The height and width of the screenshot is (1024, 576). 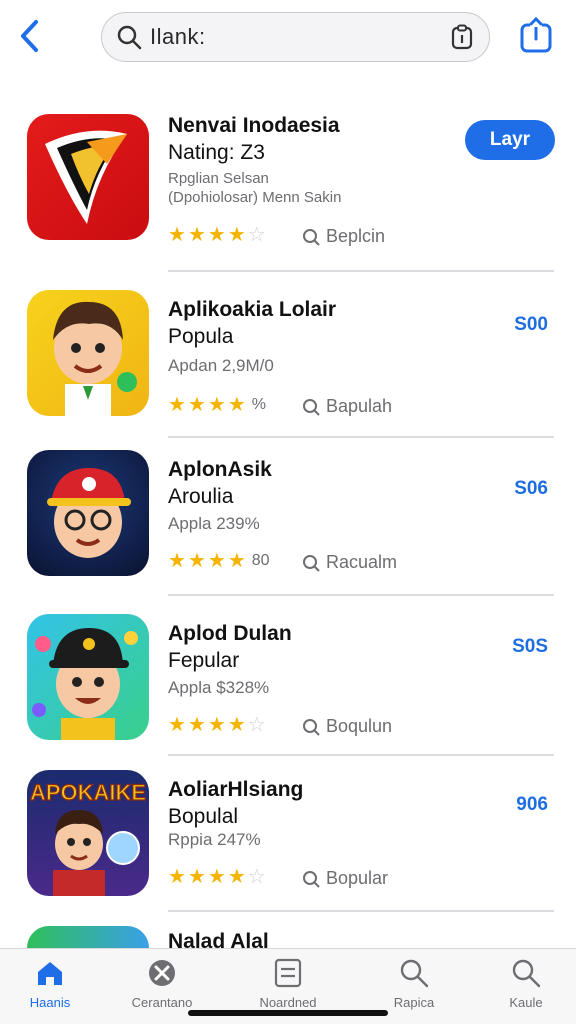 What do you see at coordinates (288, 1013) in the screenshot?
I see `home-indicator` at bounding box center [288, 1013].